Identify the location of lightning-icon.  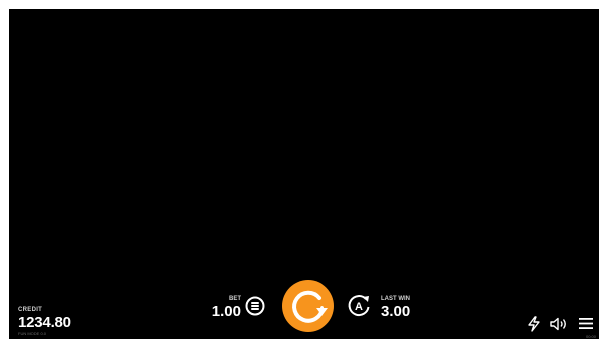
(534, 324).